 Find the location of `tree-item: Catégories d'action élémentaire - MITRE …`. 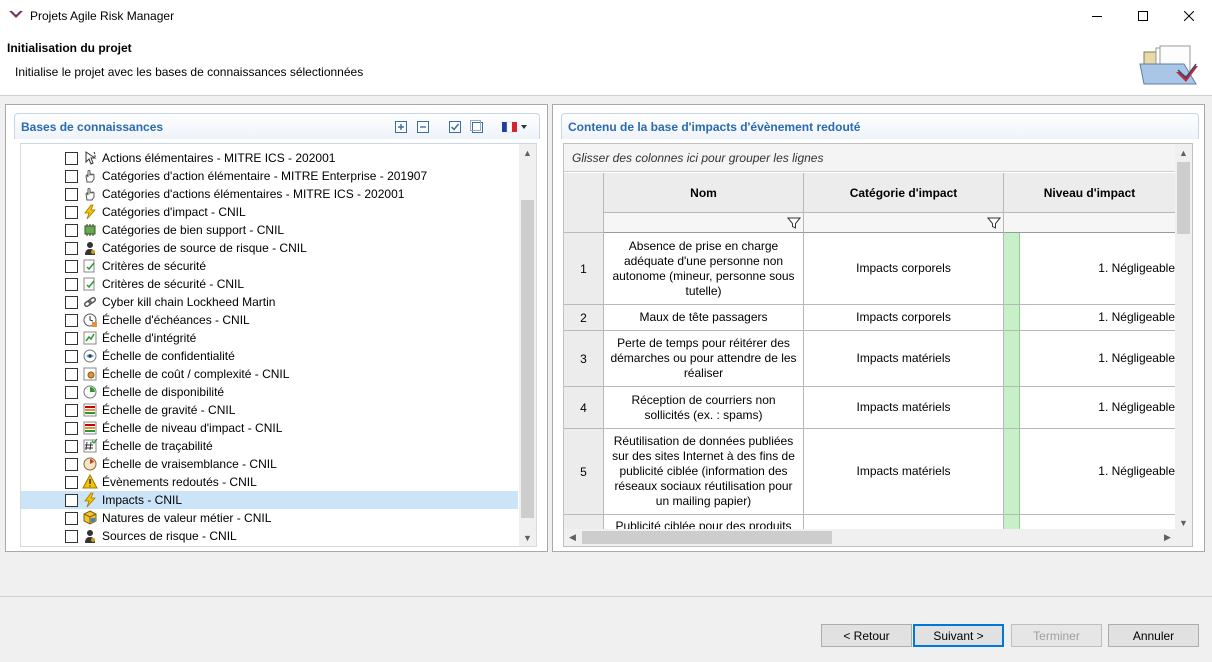

tree-item: Catégories d'action élémentaire - MITRE … is located at coordinates (269, 176).